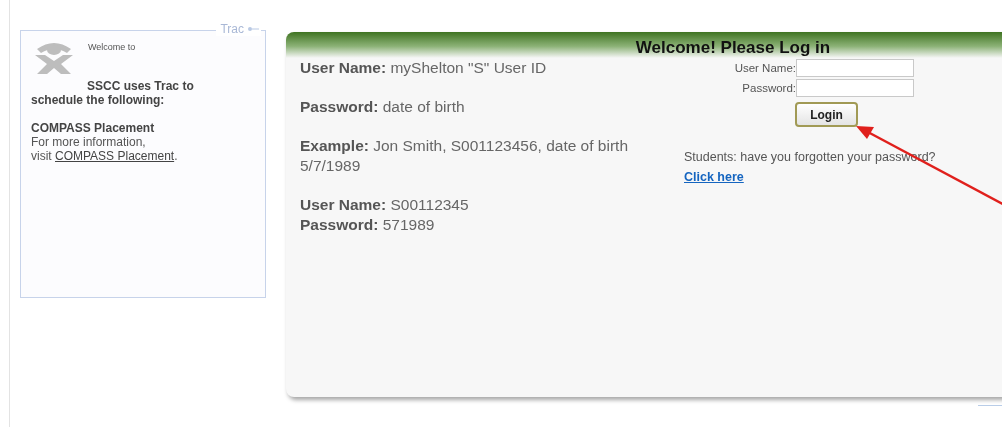  Describe the element at coordinates (112, 47) in the screenshot. I see `welcome-text: Welcome to` at that location.